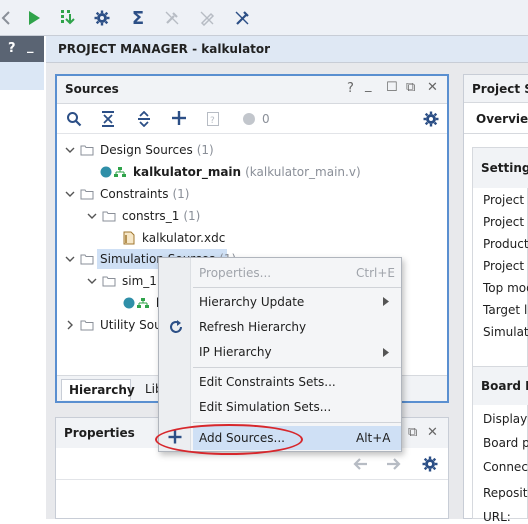 This screenshot has height=524, width=528. What do you see at coordinates (505, 310) in the screenshot?
I see `settings-row: Target la` at bounding box center [505, 310].